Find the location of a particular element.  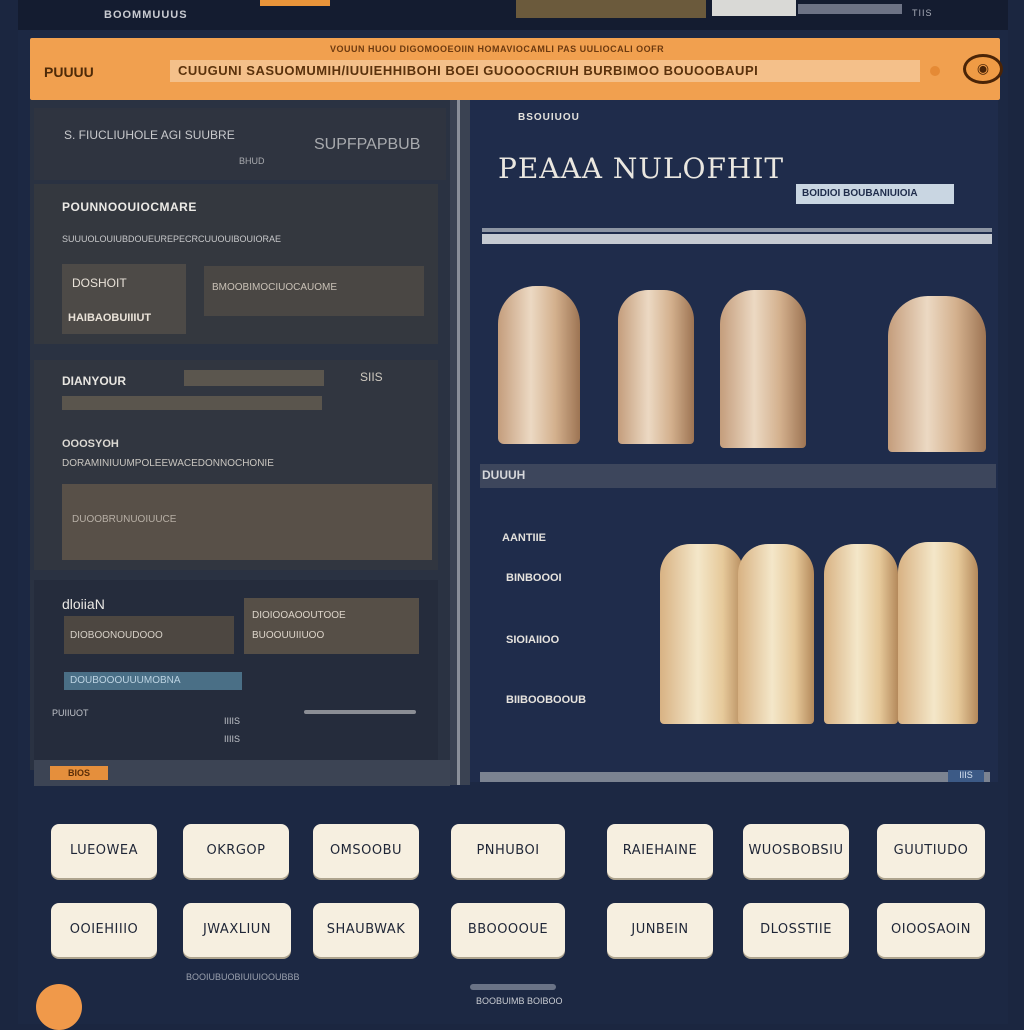

right-panel-title: PEAAA NULOFHIT is located at coordinates (641, 168).